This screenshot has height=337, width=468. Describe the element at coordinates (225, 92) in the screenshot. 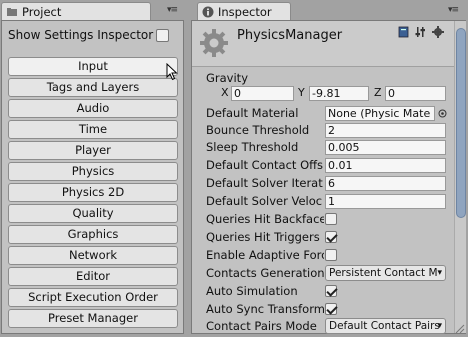

I see `gravity-x-label: X` at that location.